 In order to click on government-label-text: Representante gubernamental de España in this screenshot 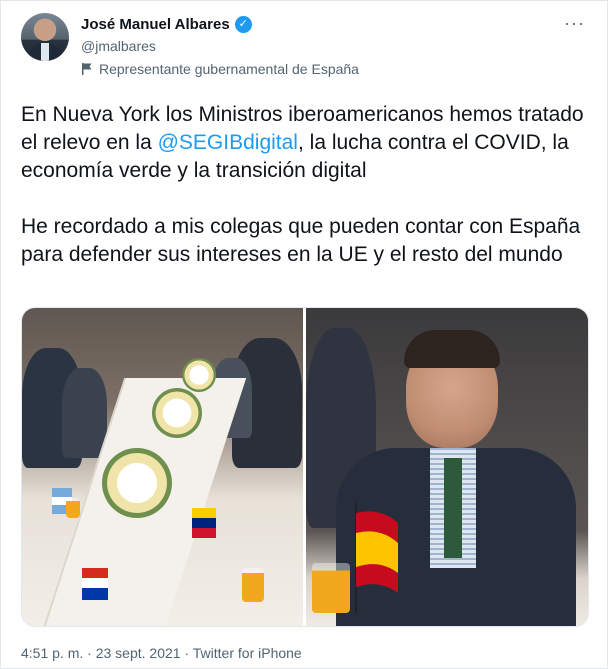, I will do `click(229, 69)`.